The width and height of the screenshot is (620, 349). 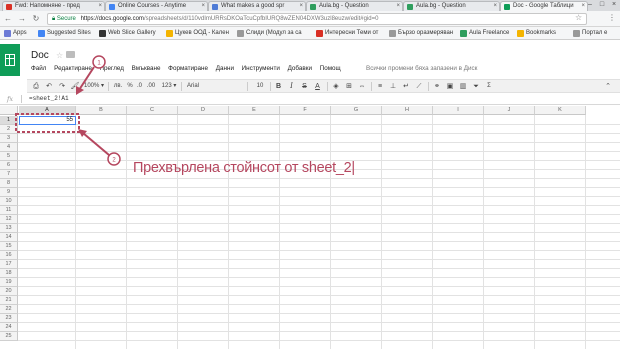 What do you see at coordinates (458, 110) in the screenshot?
I see `column-header-i: I` at bounding box center [458, 110].